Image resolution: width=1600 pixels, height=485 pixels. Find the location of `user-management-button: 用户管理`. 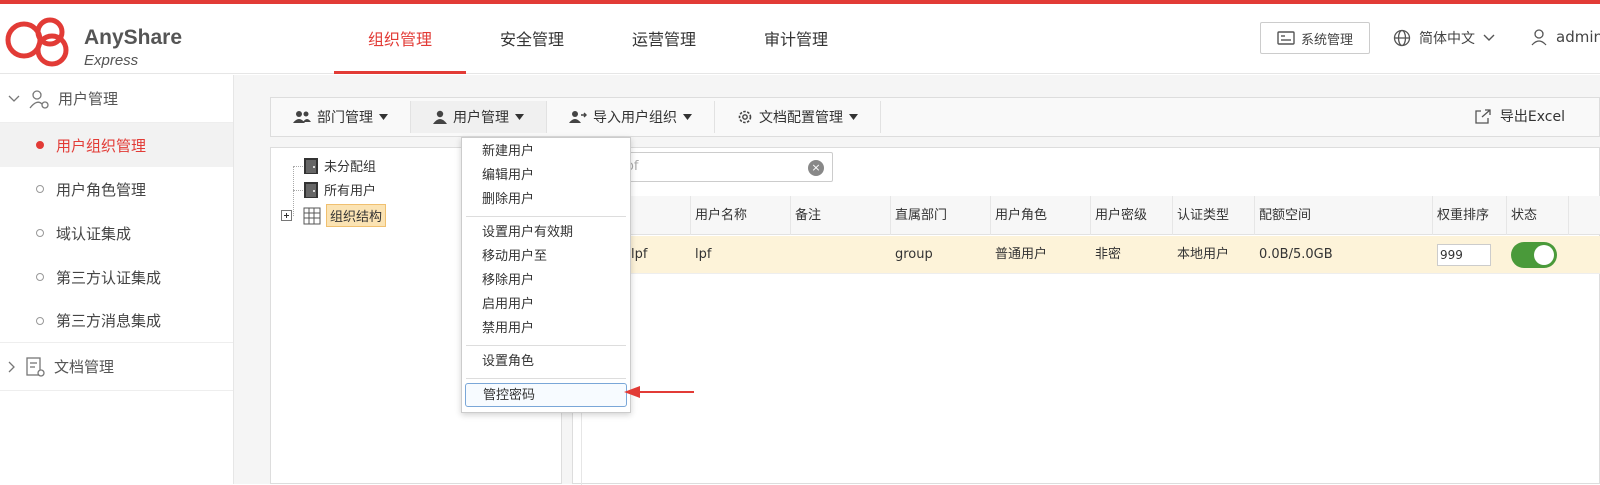

user-management-button: 用户管理 is located at coordinates (479, 117).